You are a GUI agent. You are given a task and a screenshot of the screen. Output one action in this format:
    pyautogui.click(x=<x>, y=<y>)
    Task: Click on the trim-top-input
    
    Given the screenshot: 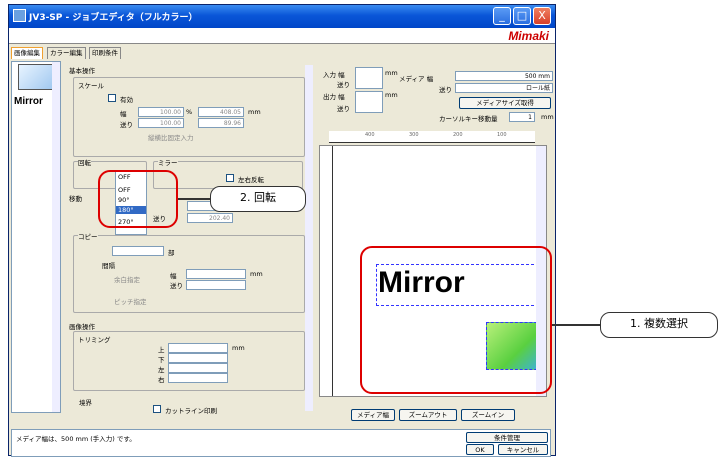 What is the action you would take?
    pyautogui.click(x=198, y=348)
    